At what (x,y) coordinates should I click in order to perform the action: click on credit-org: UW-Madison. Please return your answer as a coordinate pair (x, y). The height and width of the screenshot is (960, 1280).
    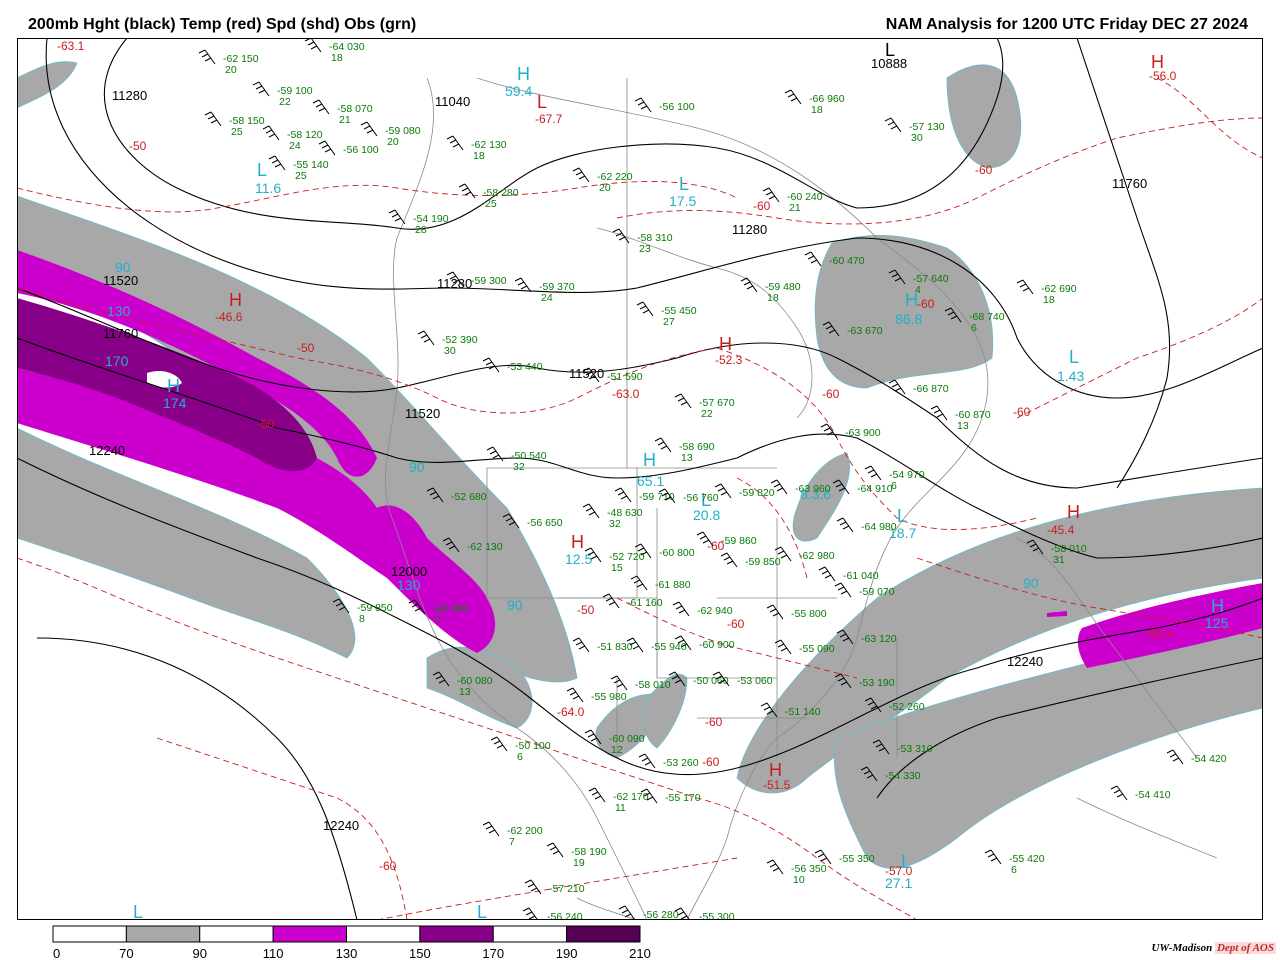
    Looking at the image, I should click on (1182, 948).